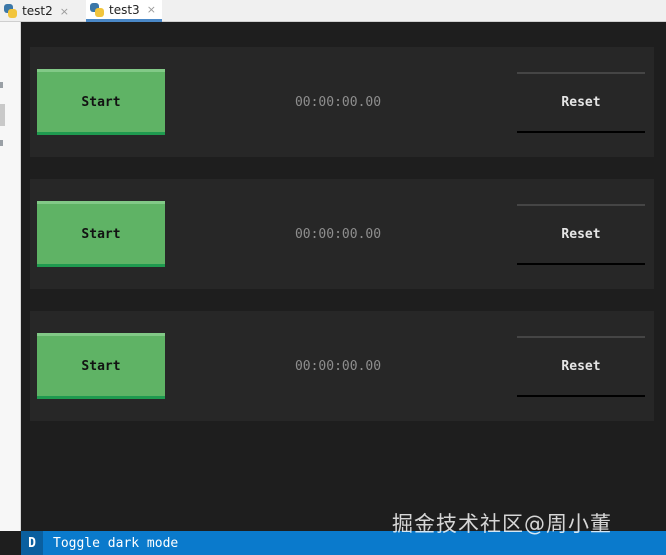 The height and width of the screenshot is (555, 666). Describe the element at coordinates (32, 543) in the screenshot. I see `keybinding-key: D` at that location.